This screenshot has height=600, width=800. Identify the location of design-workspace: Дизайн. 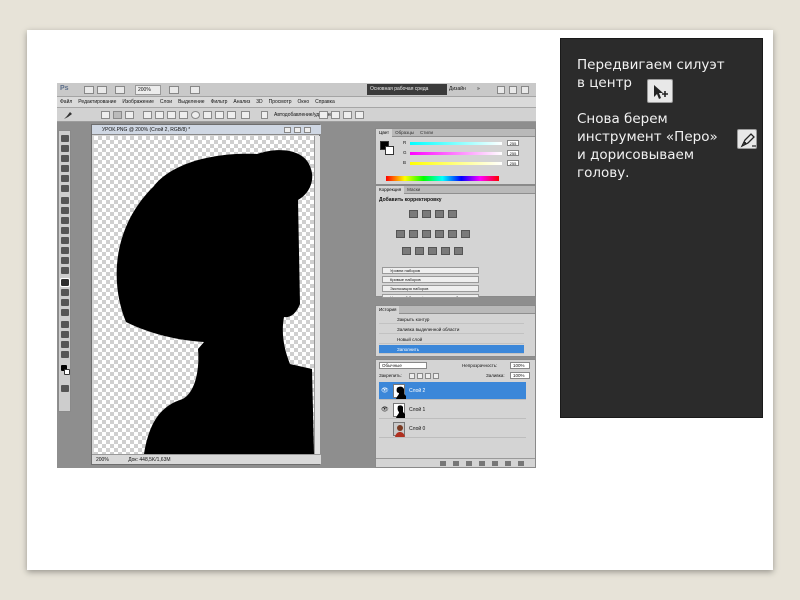
(457, 89).